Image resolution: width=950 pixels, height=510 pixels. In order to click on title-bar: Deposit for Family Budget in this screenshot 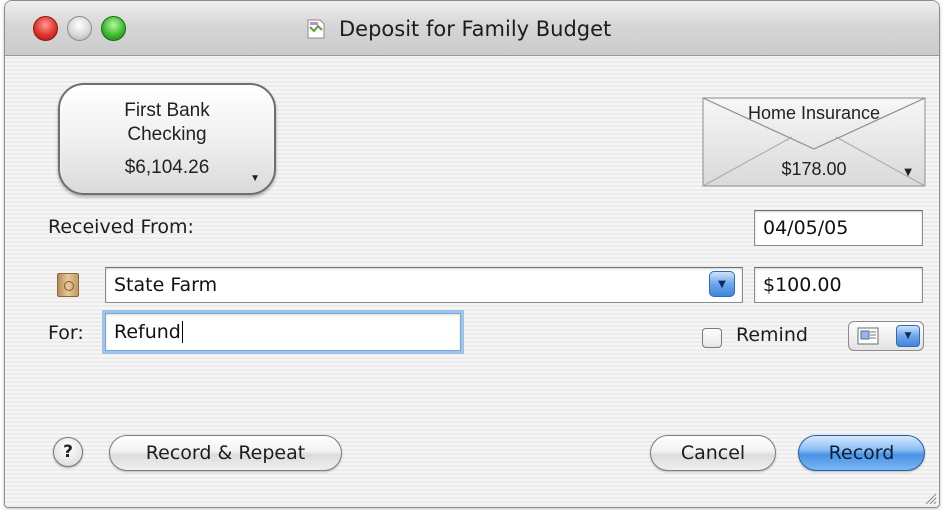, I will do `click(472, 28)`.